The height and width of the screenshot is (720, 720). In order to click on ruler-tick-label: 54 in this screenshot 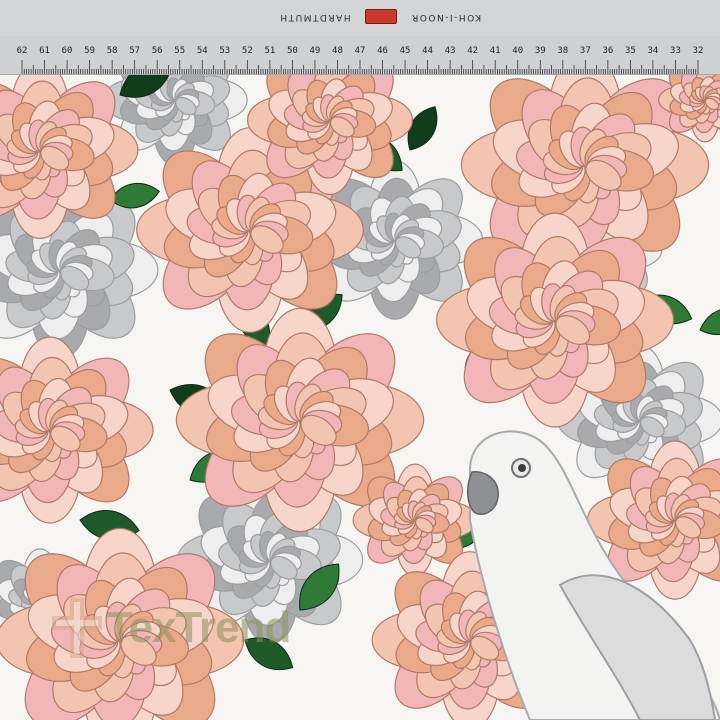, I will do `click(202, 51)`.